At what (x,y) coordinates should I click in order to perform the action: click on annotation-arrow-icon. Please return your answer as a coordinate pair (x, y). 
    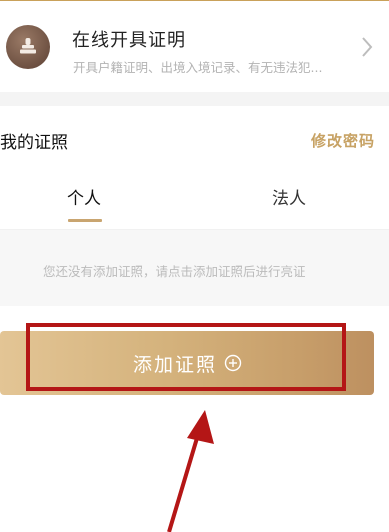
    Looking at the image, I should click on (190, 471).